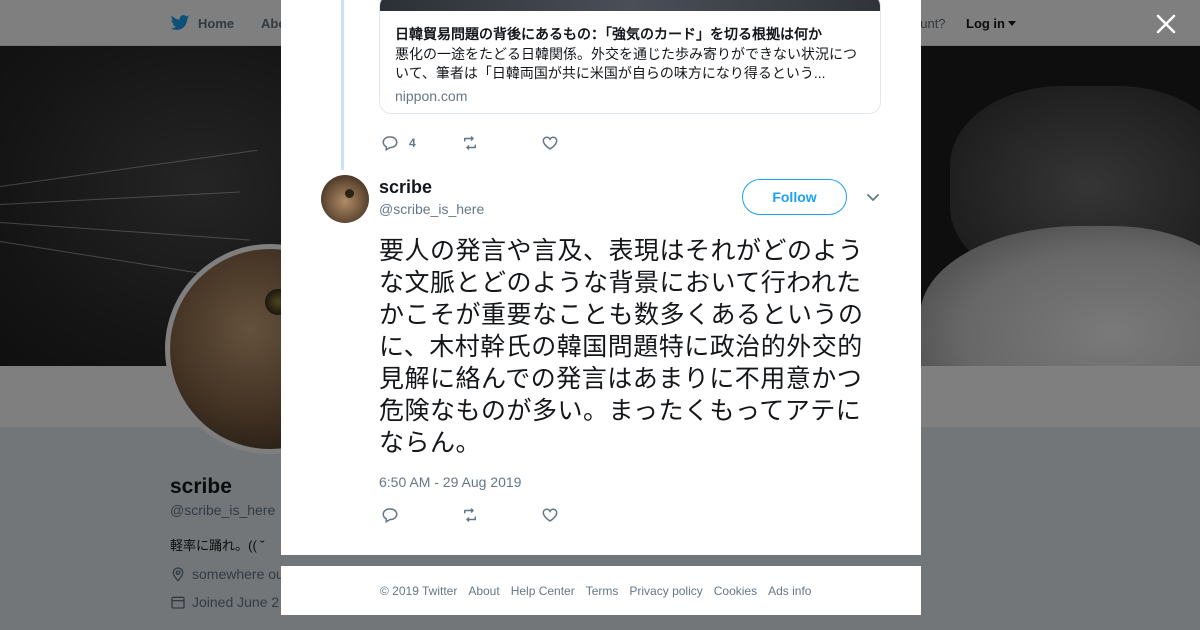 The height and width of the screenshot is (630, 1200). I want to click on more-options-button, so click(873, 197).